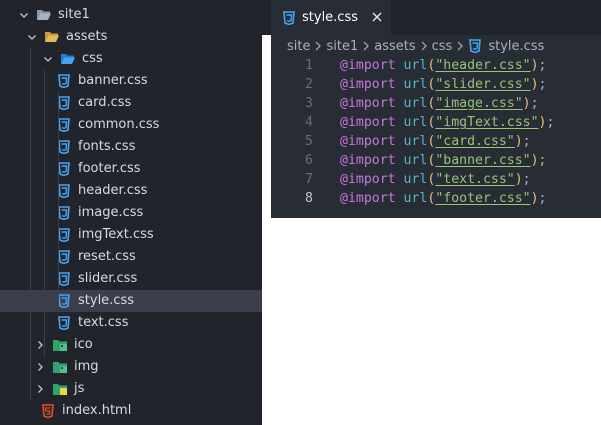 This screenshot has width=601, height=425. What do you see at coordinates (131, 15) in the screenshot?
I see `folder-item: site1` at bounding box center [131, 15].